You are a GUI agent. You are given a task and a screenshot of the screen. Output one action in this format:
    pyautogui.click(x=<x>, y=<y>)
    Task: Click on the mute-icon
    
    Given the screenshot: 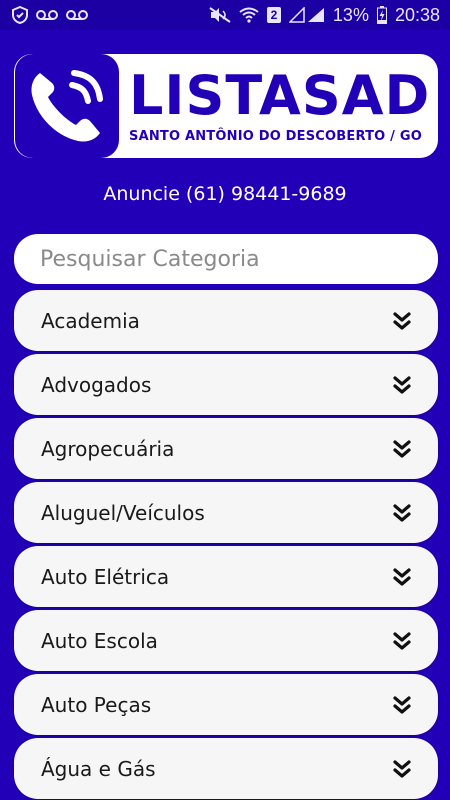 What is the action you would take?
    pyautogui.click(x=220, y=15)
    